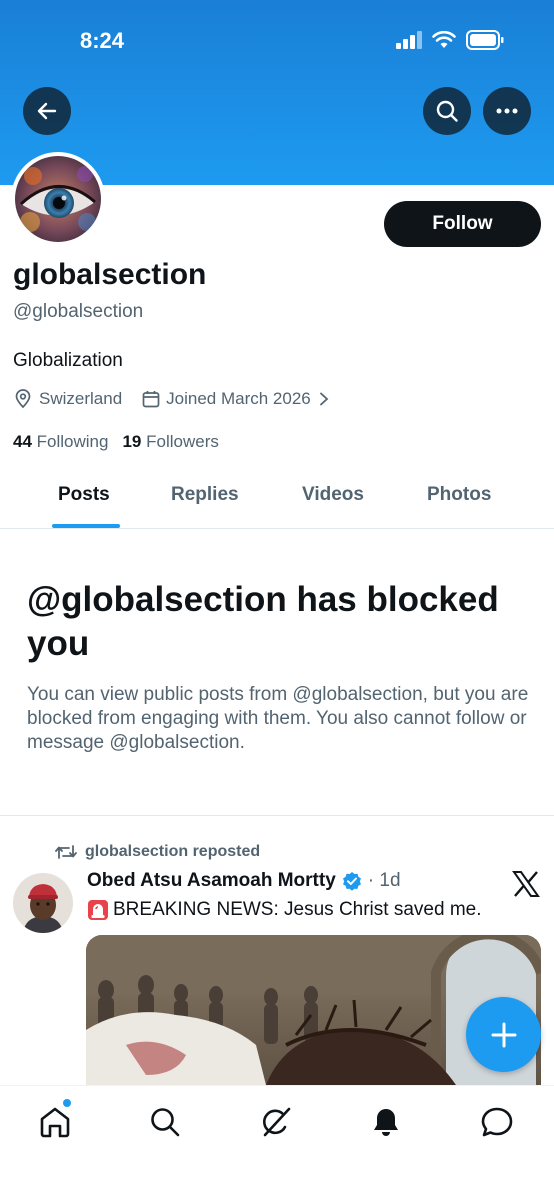 The height and width of the screenshot is (1201, 554). I want to click on nav-notifications, so click(386, 1122).